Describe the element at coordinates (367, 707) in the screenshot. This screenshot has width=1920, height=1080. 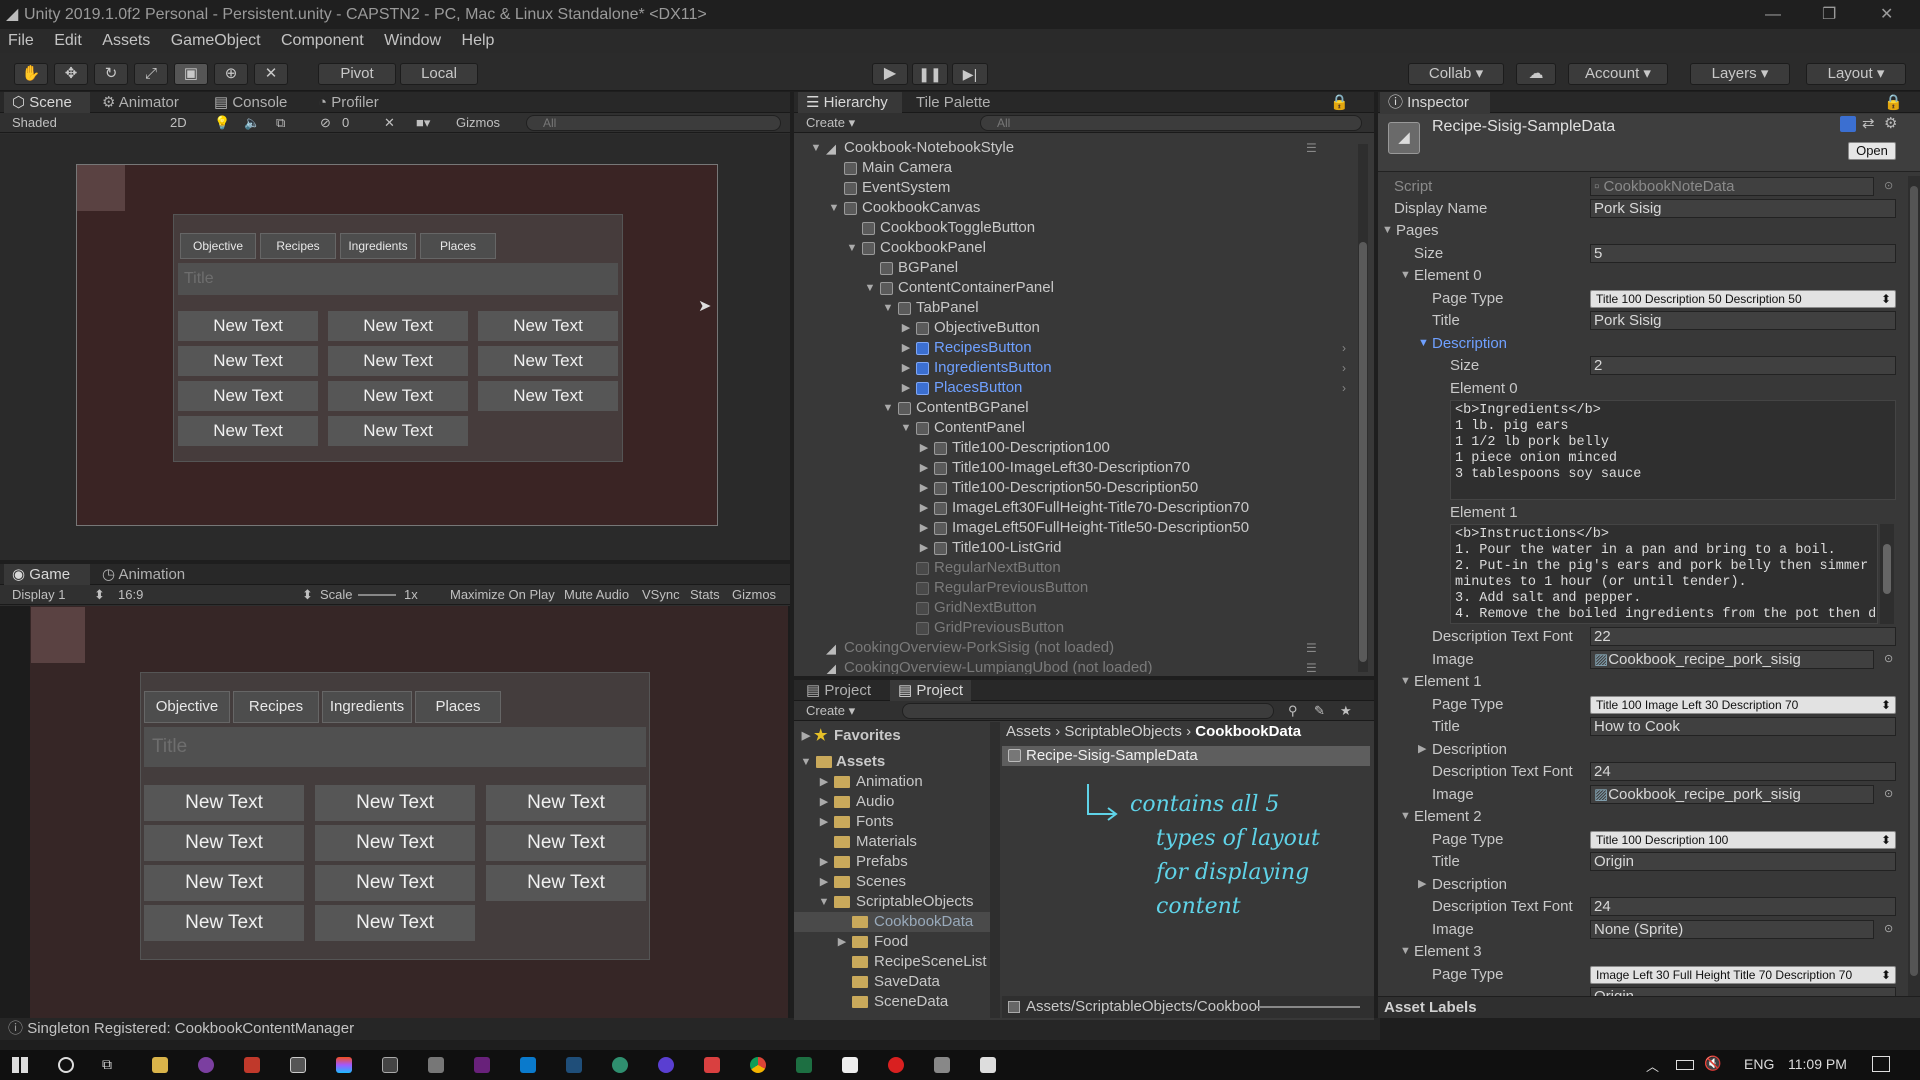
I see `game-tab-ingredients: Ingredients` at that location.